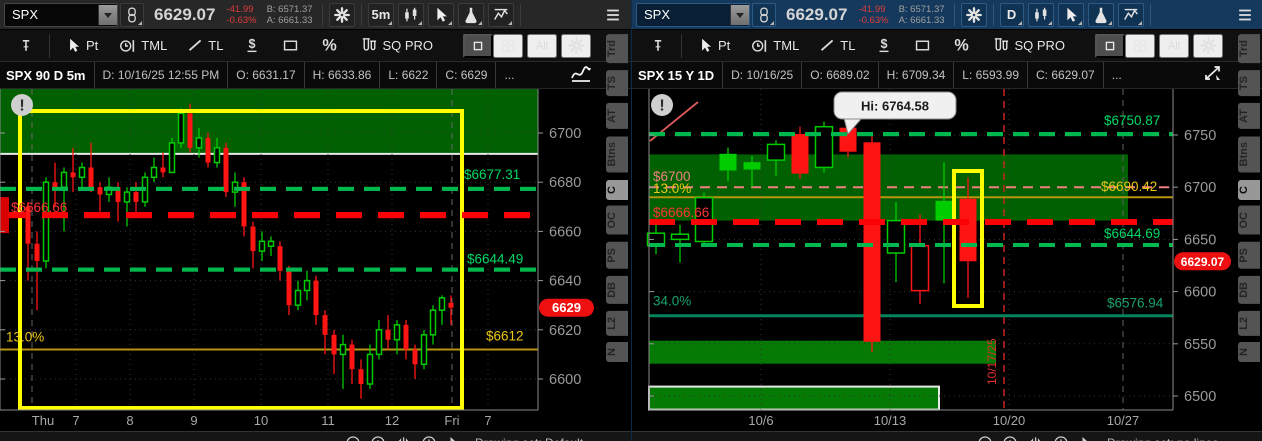  I want to click on svg-text: 6550, so click(1200, 345).